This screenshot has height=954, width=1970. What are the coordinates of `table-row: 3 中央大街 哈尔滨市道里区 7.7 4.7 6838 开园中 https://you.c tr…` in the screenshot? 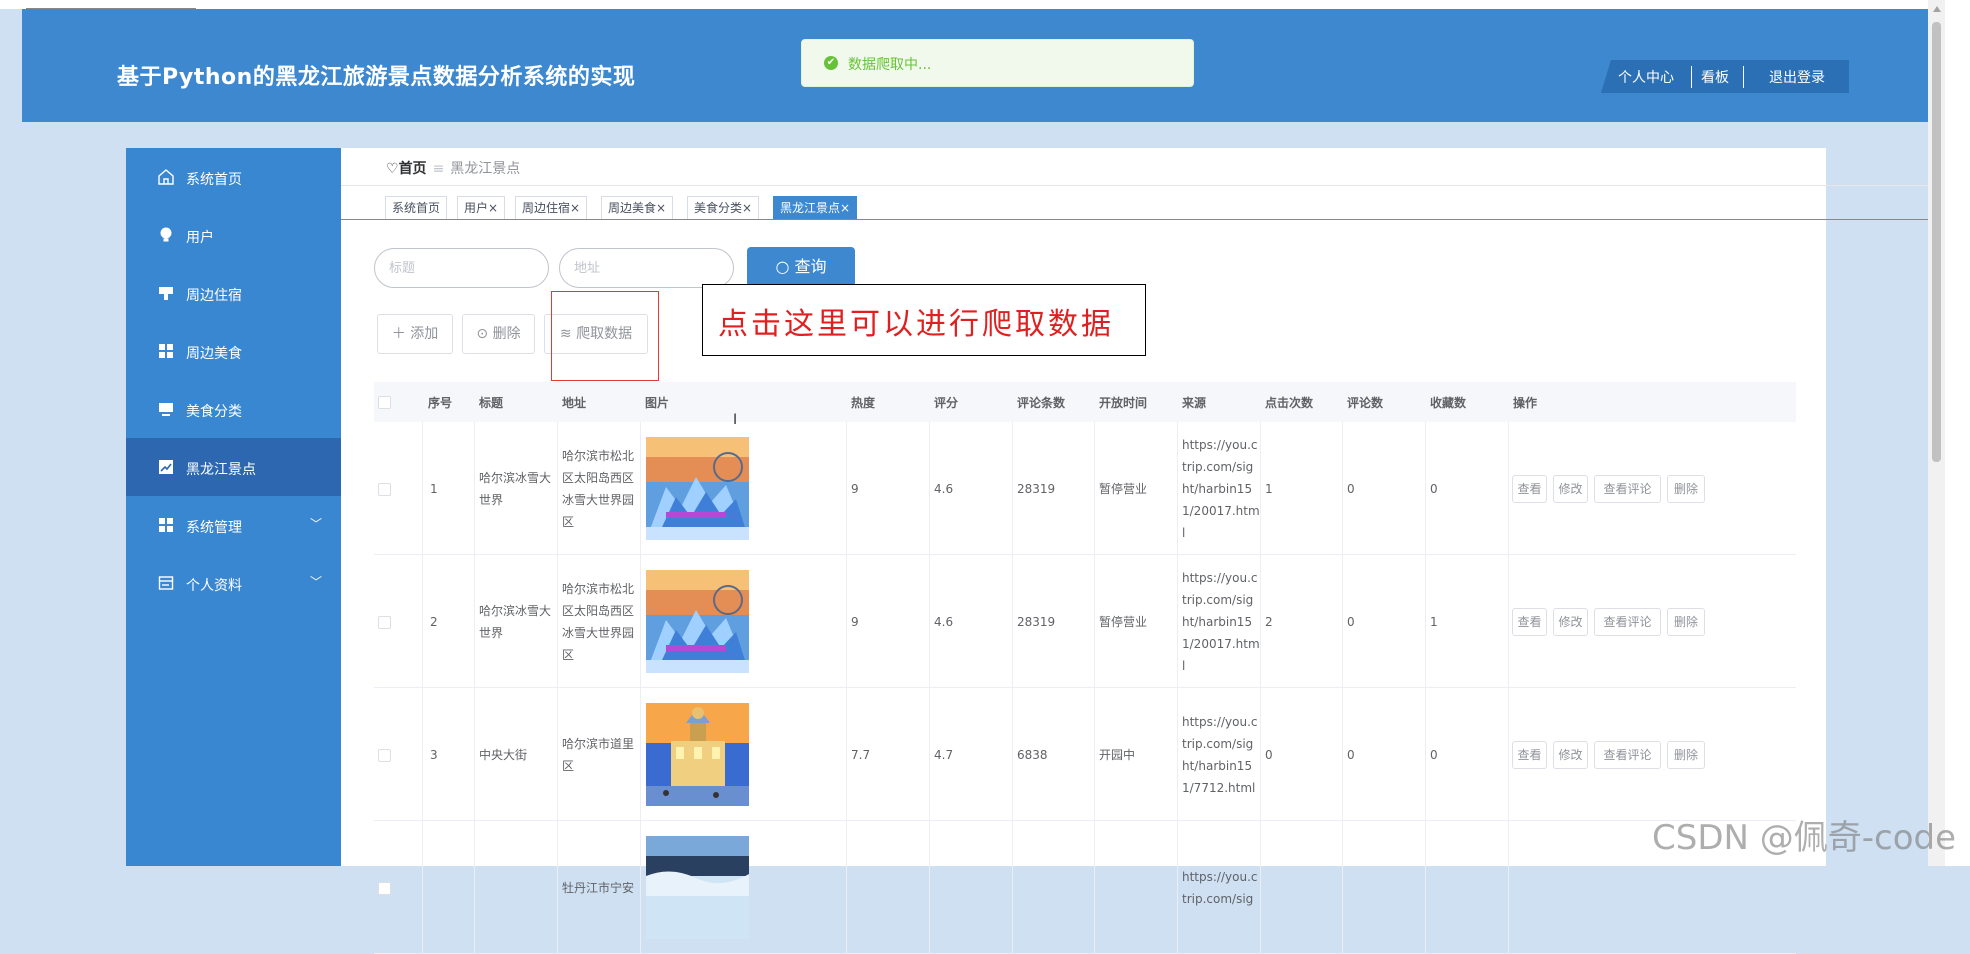 It's located at (1085, 754).